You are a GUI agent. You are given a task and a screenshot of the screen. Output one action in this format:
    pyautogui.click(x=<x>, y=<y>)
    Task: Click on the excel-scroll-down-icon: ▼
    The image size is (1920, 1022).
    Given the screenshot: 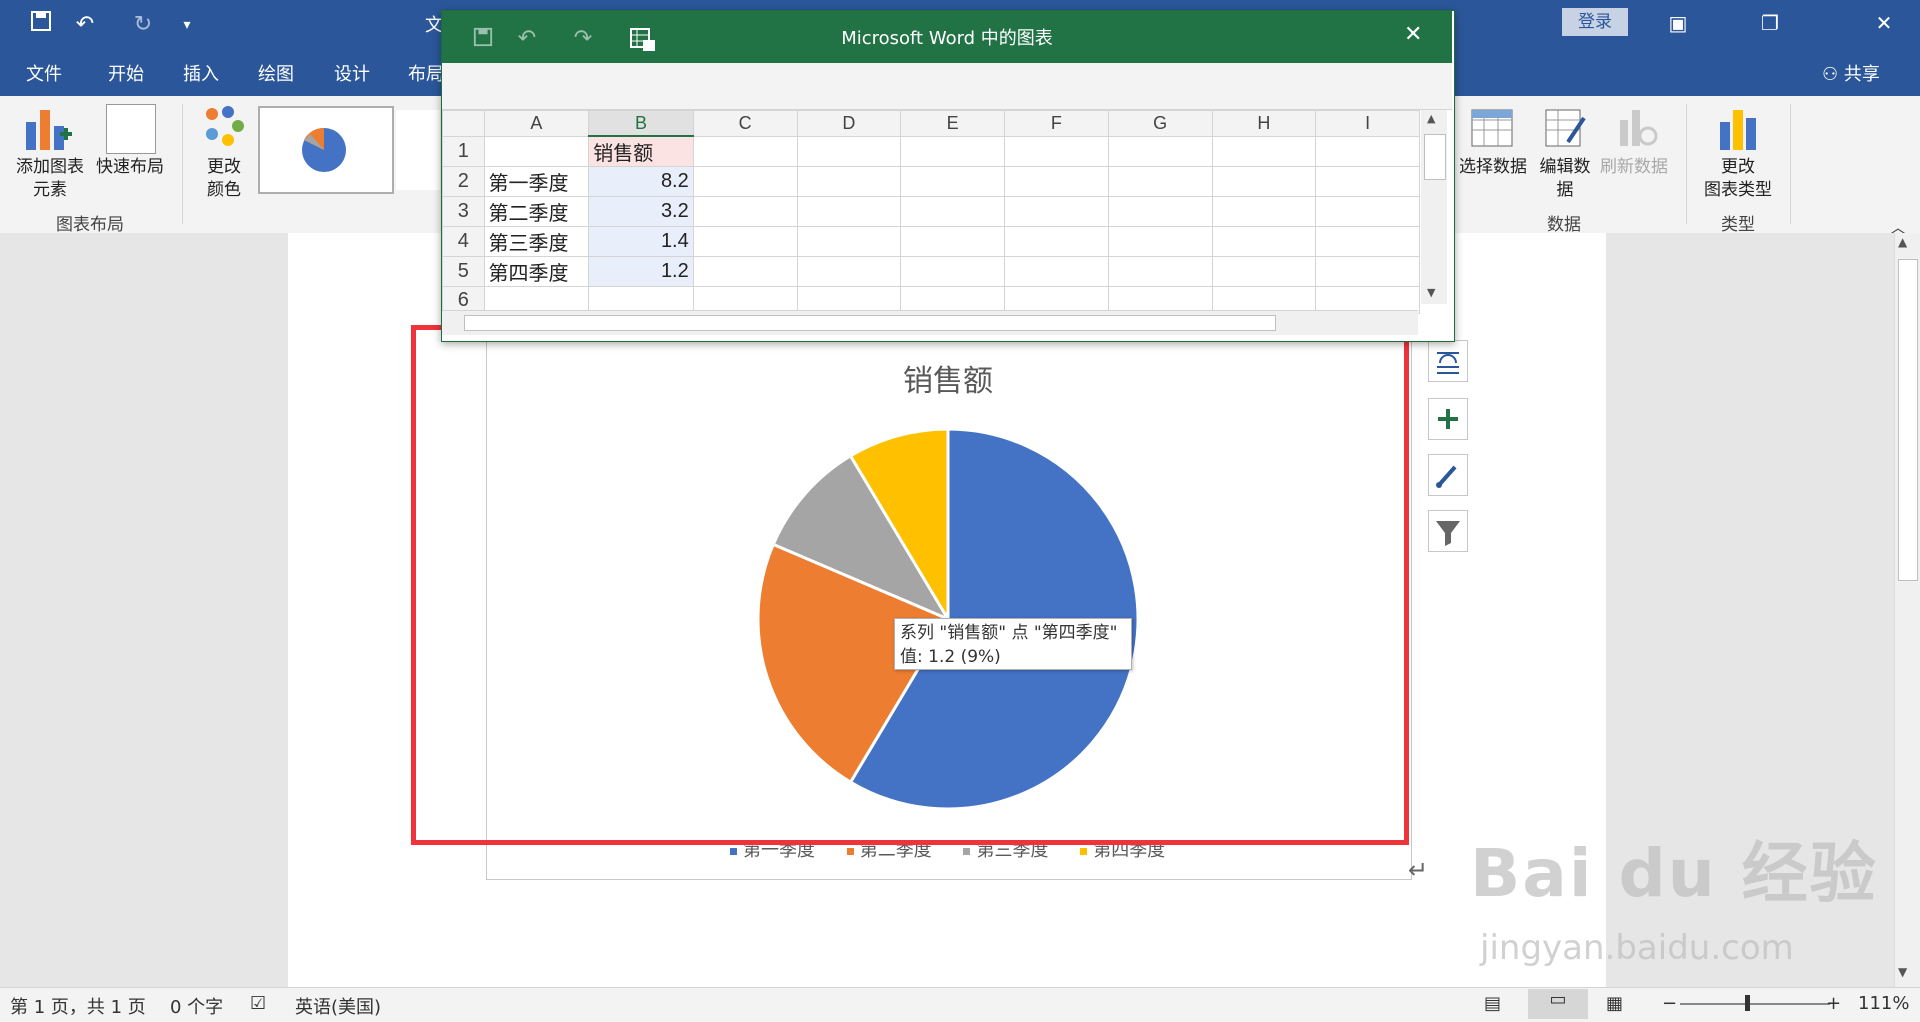 What is the action you would take?
    pyautogui.click(x=1431, y=292)
    